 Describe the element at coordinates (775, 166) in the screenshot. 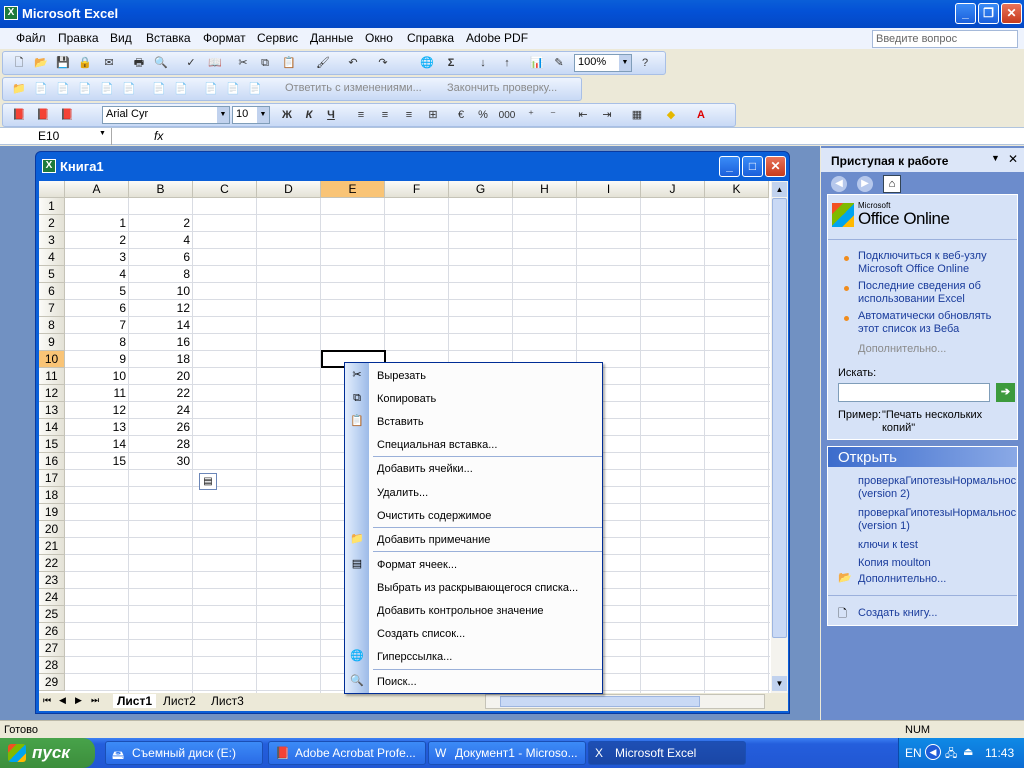

I see `wb-close-button: ✕` at that location.